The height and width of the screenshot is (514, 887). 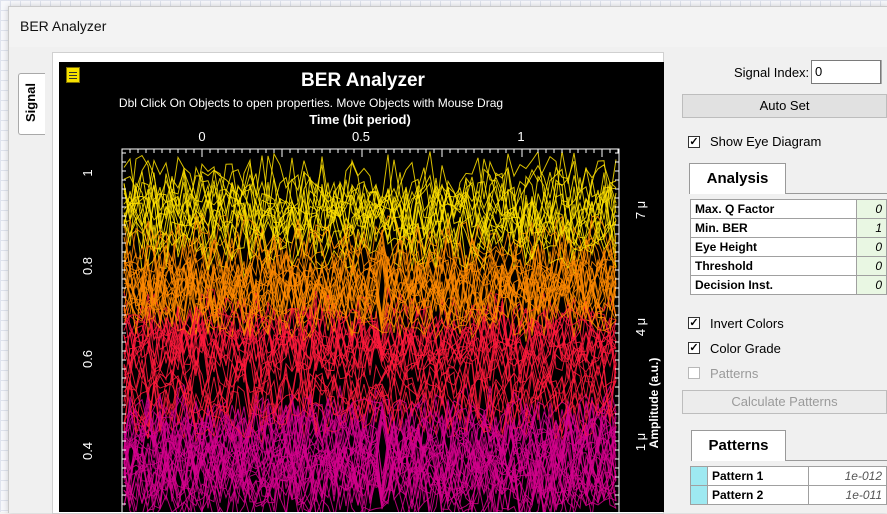 I want to click on patterns-table: Pattern 1 1e-012 Pattern 2 1e-011, so click(x=788, y=485).